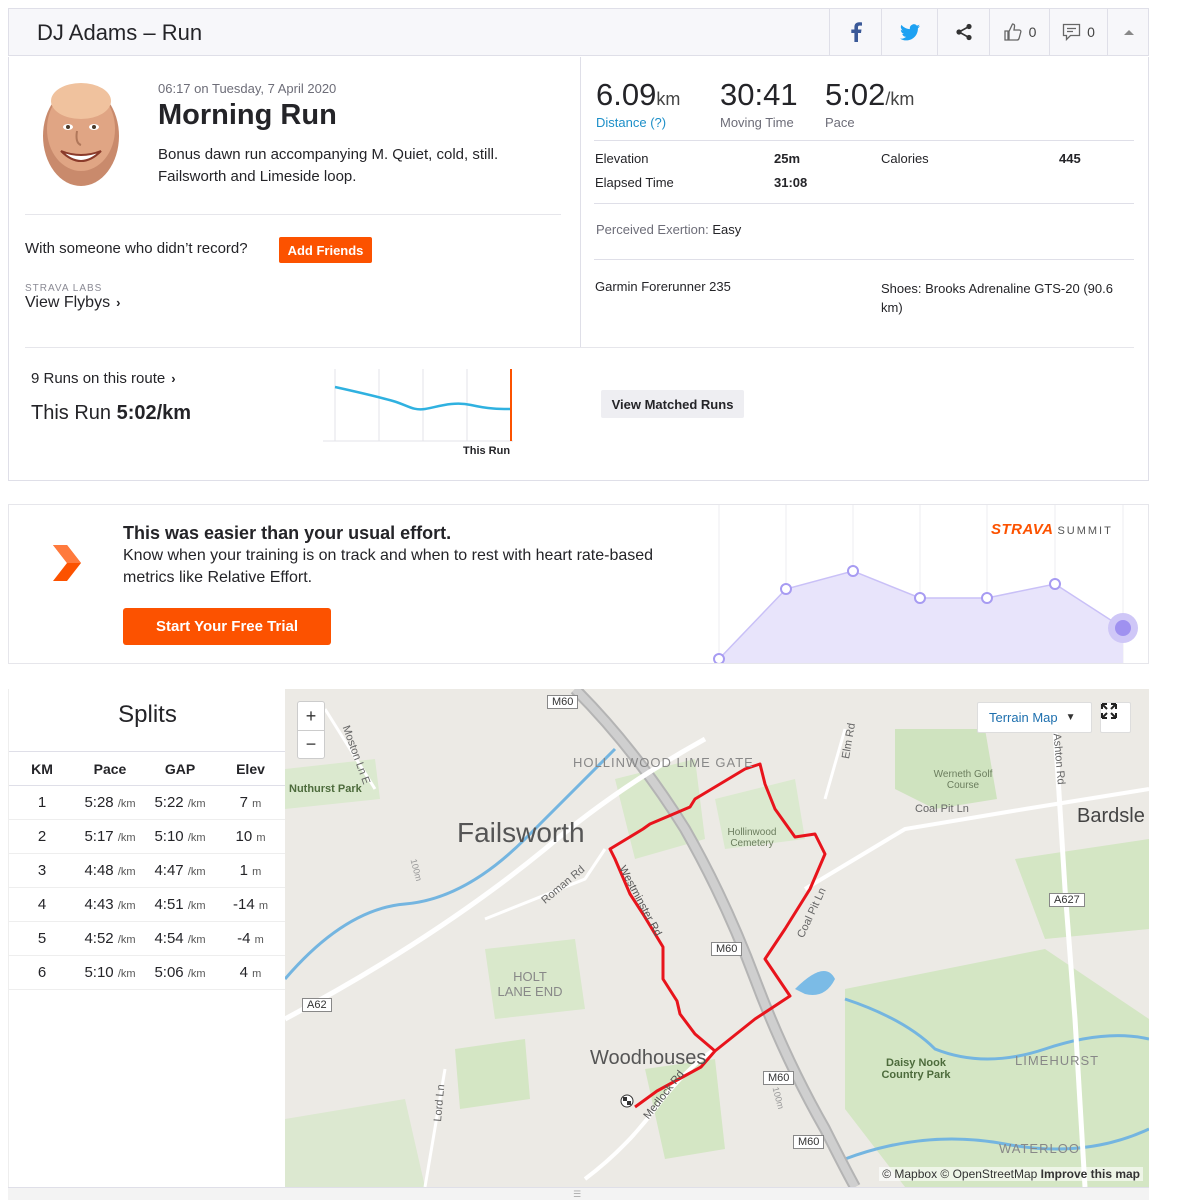 The width and height of the screenshot is (1188, 1200). I want to click on split-gap: 5:10 /km, so click(180, 836).